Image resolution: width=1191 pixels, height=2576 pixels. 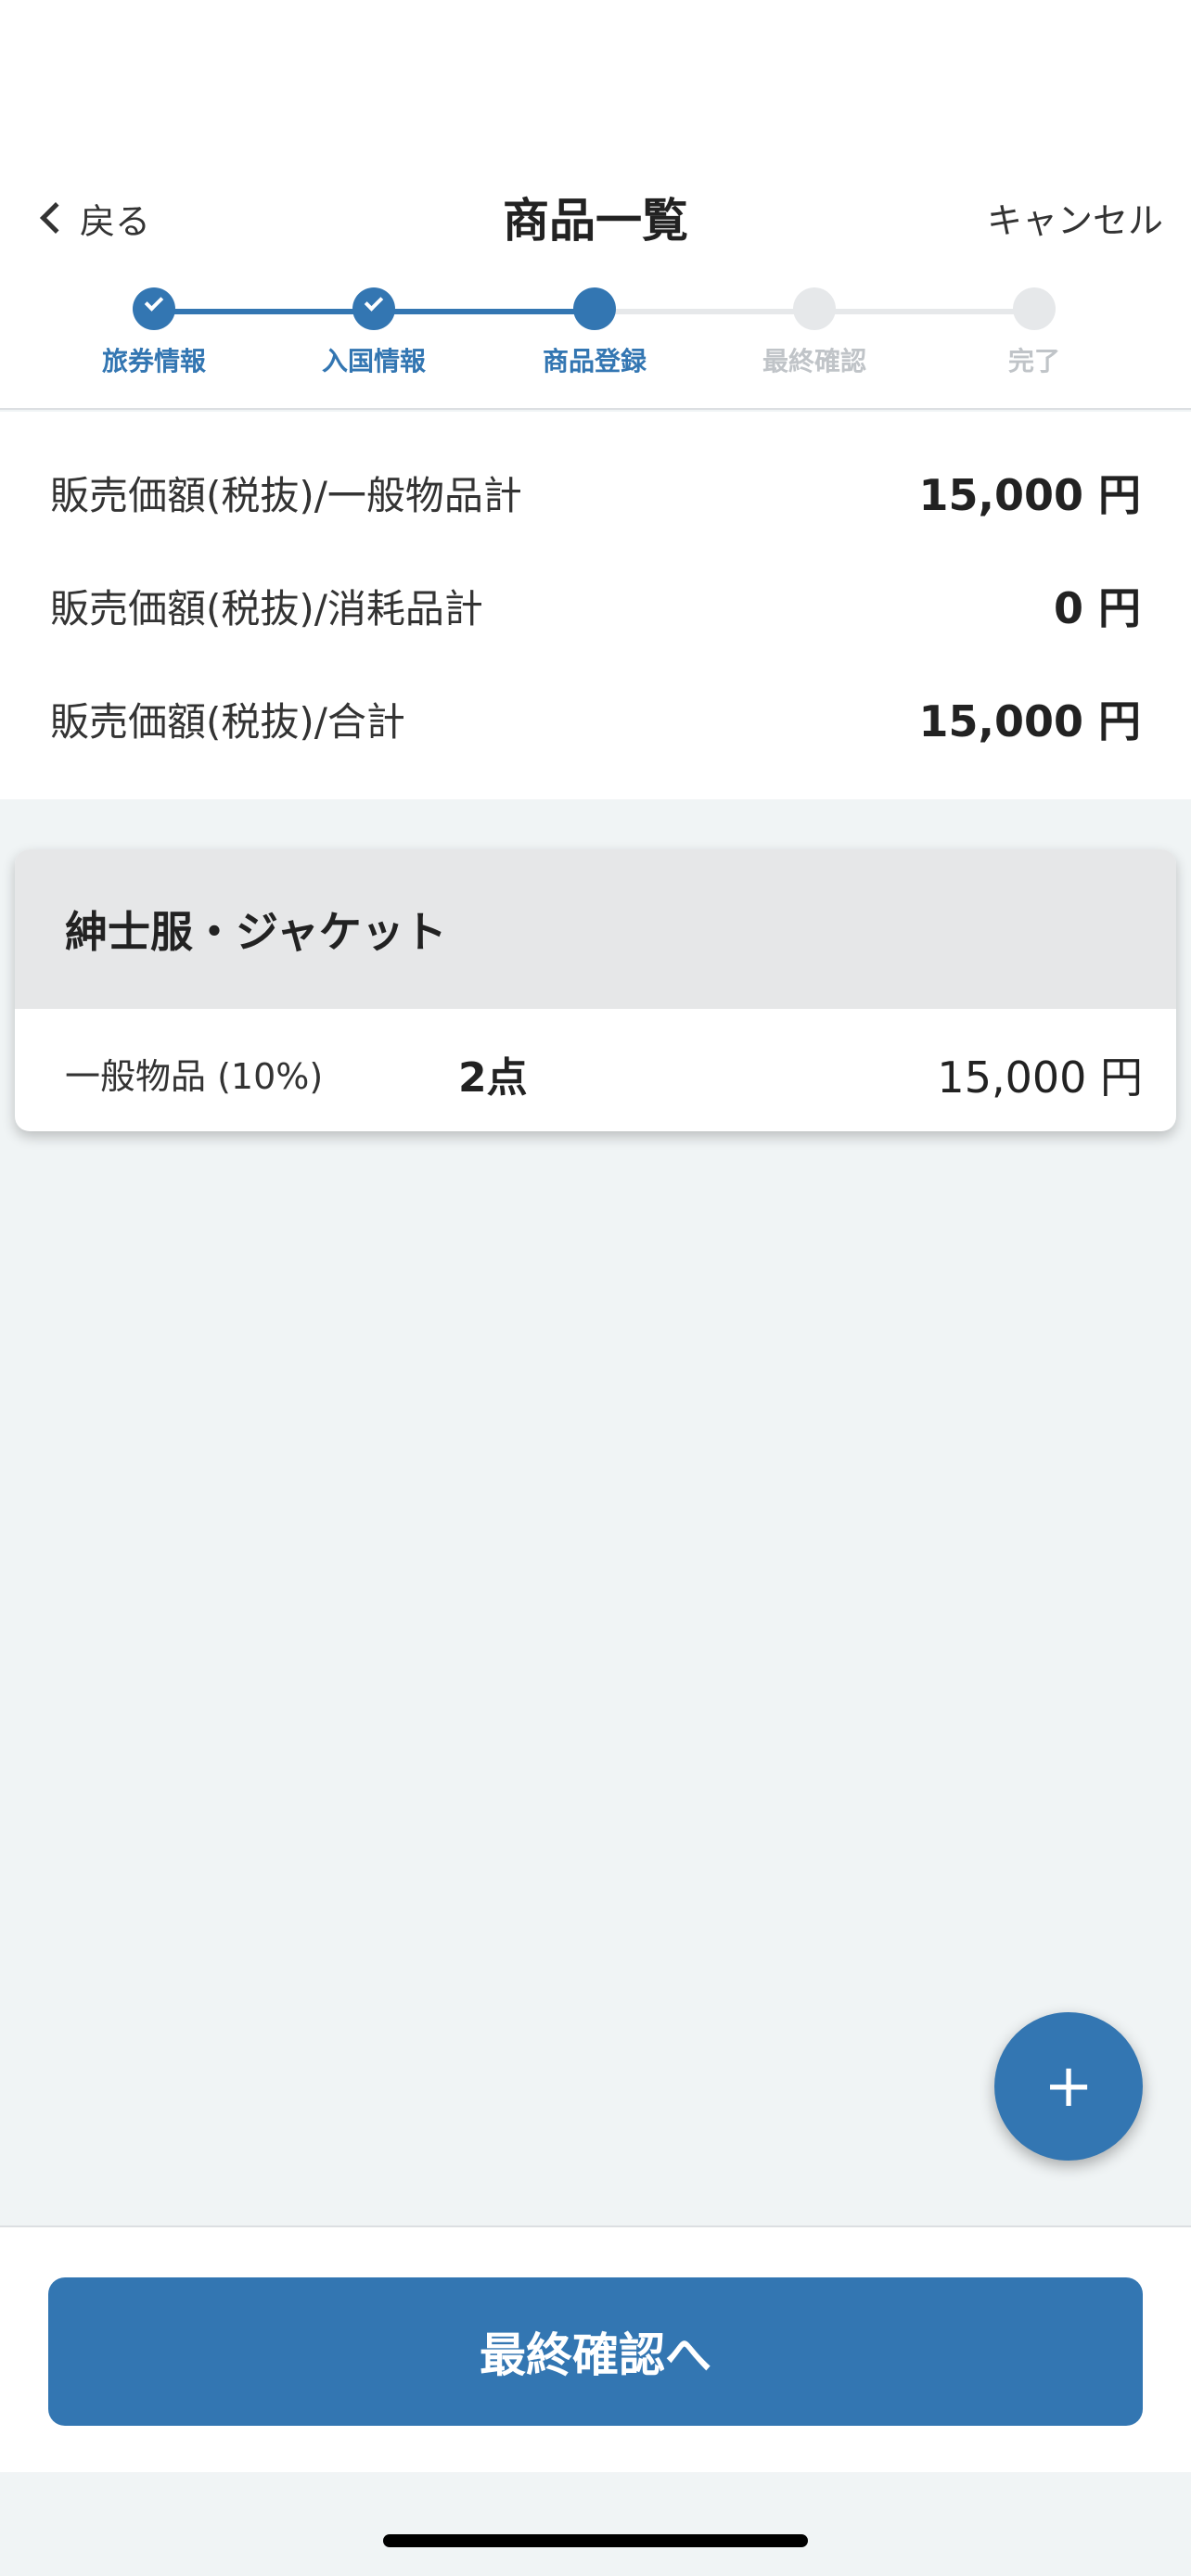 I want to click on plus-icon: +, so click(x=1069, y=2086).